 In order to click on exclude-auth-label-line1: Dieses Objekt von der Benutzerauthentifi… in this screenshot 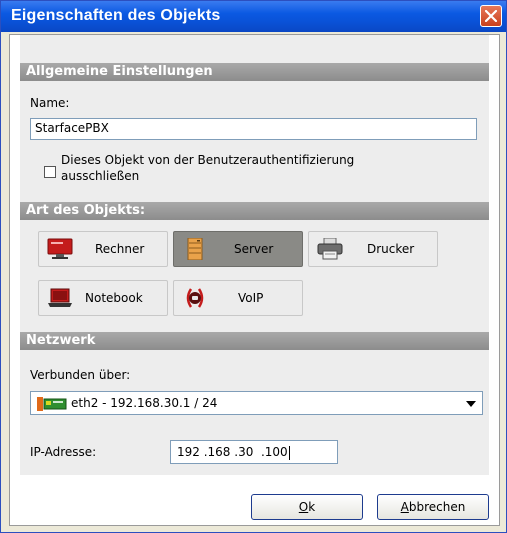, I will do `click(208, 160)`.